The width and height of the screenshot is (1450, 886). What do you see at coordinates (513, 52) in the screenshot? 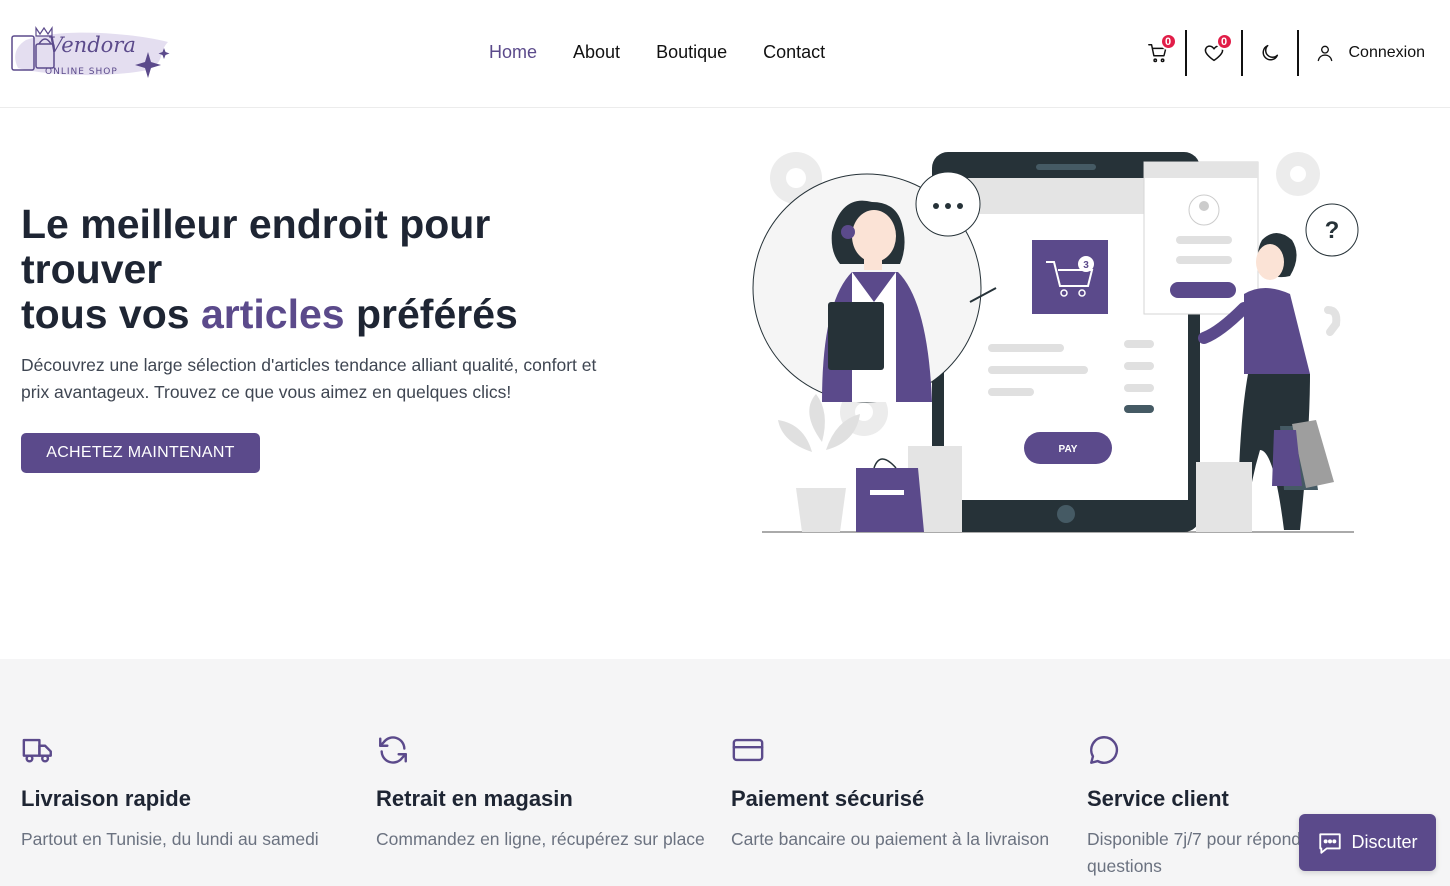
I see `nav-home: Home` at bounding box center [513, 52].